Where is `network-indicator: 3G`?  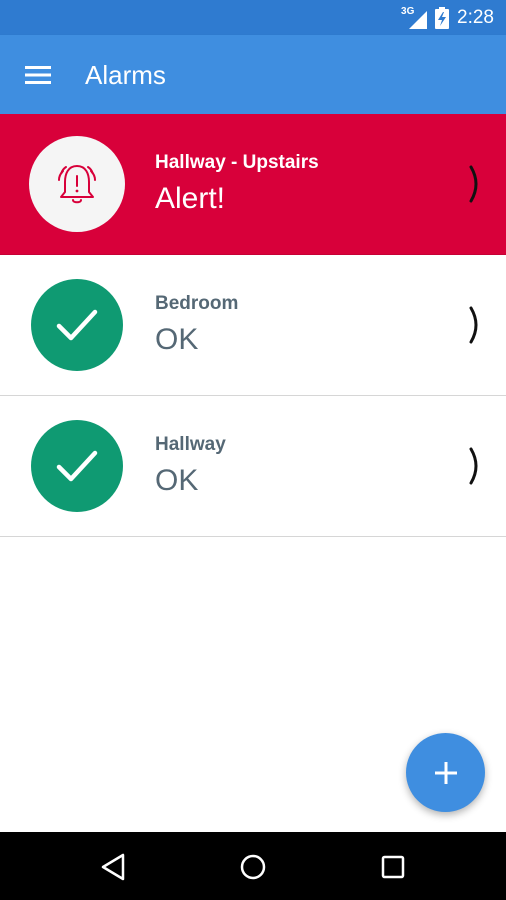 network-indicator: 3G is located at coordinates (414, 17).